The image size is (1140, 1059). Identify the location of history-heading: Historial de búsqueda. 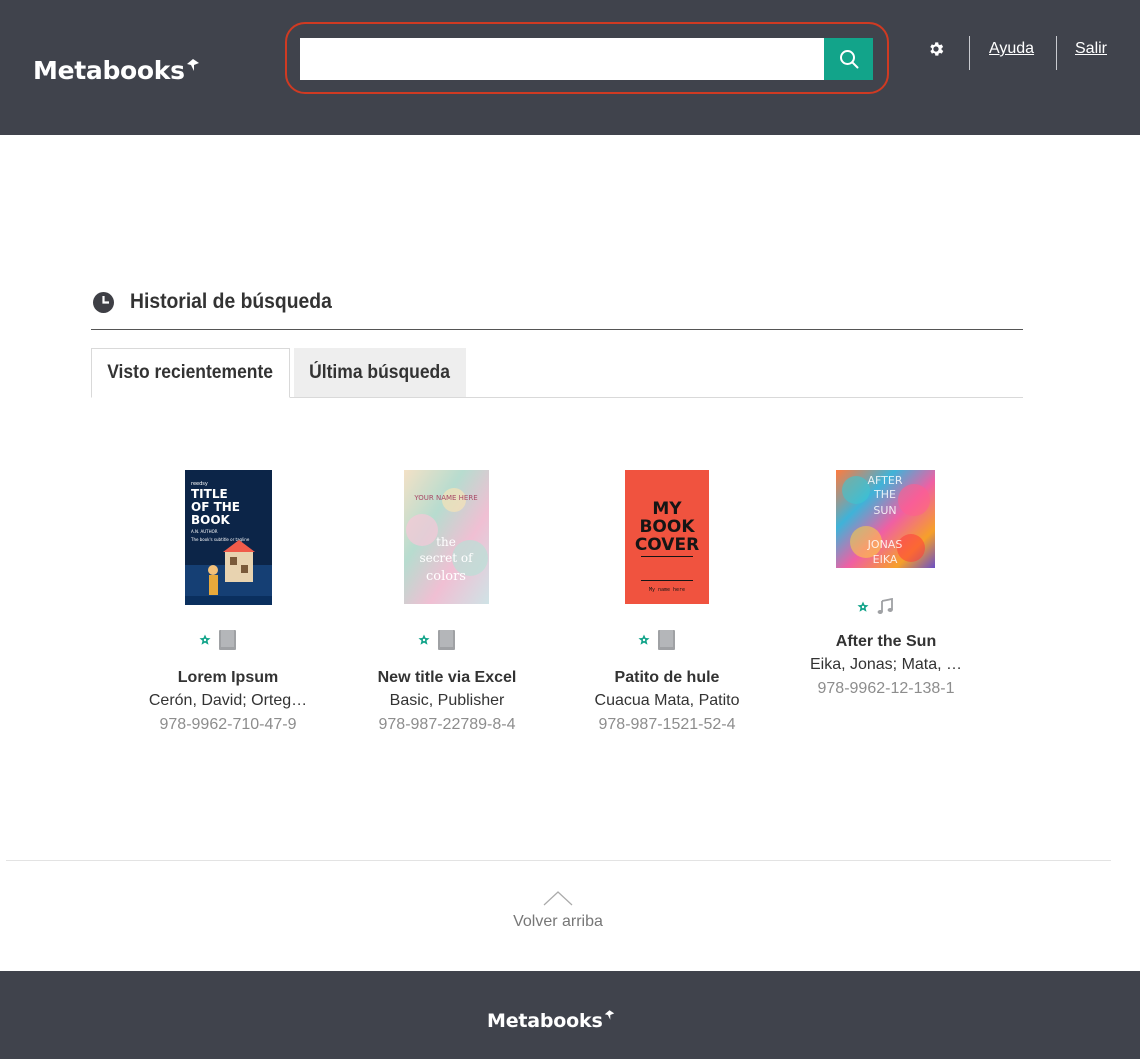
(221, 302).